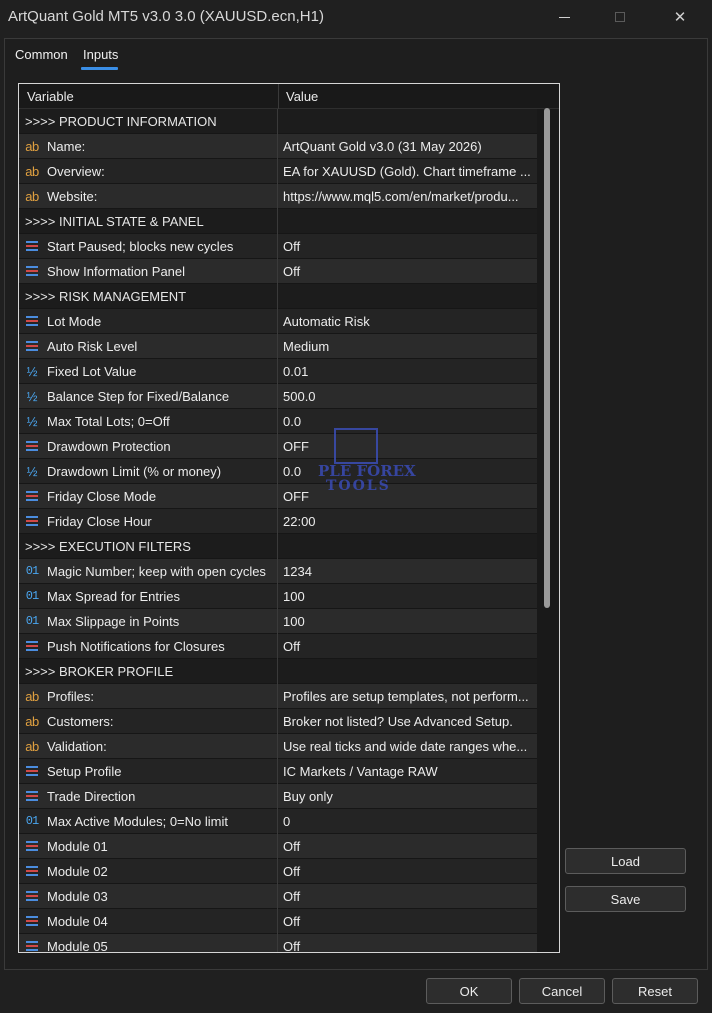 The image size is (712, 1013). I want to click on parameter-row: Push Notifications for Closures Off, so click(278, 646).